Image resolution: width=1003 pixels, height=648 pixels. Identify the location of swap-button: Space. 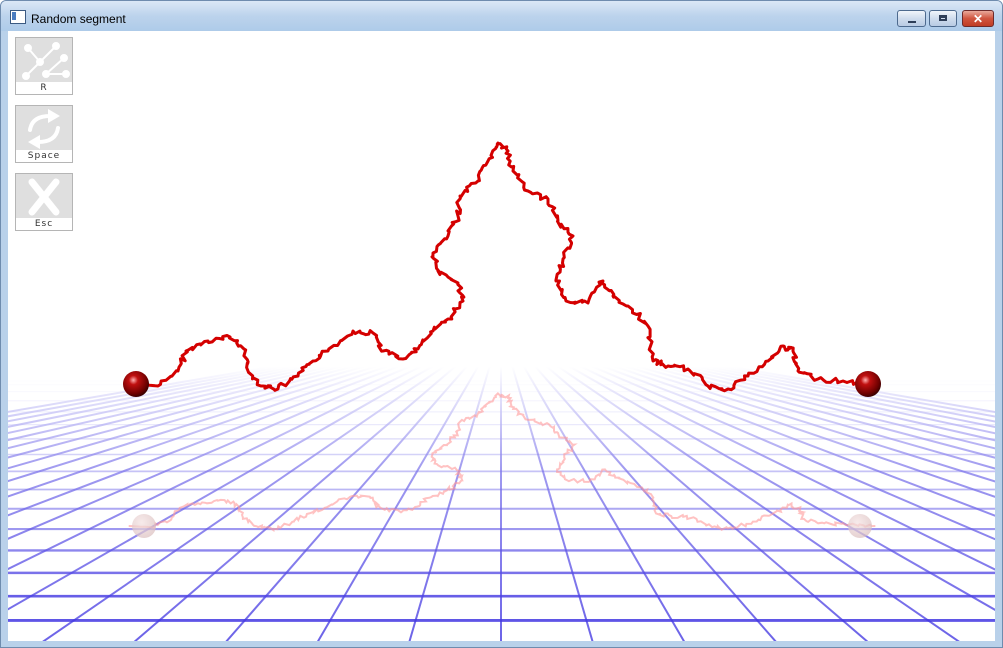
(44, 134).